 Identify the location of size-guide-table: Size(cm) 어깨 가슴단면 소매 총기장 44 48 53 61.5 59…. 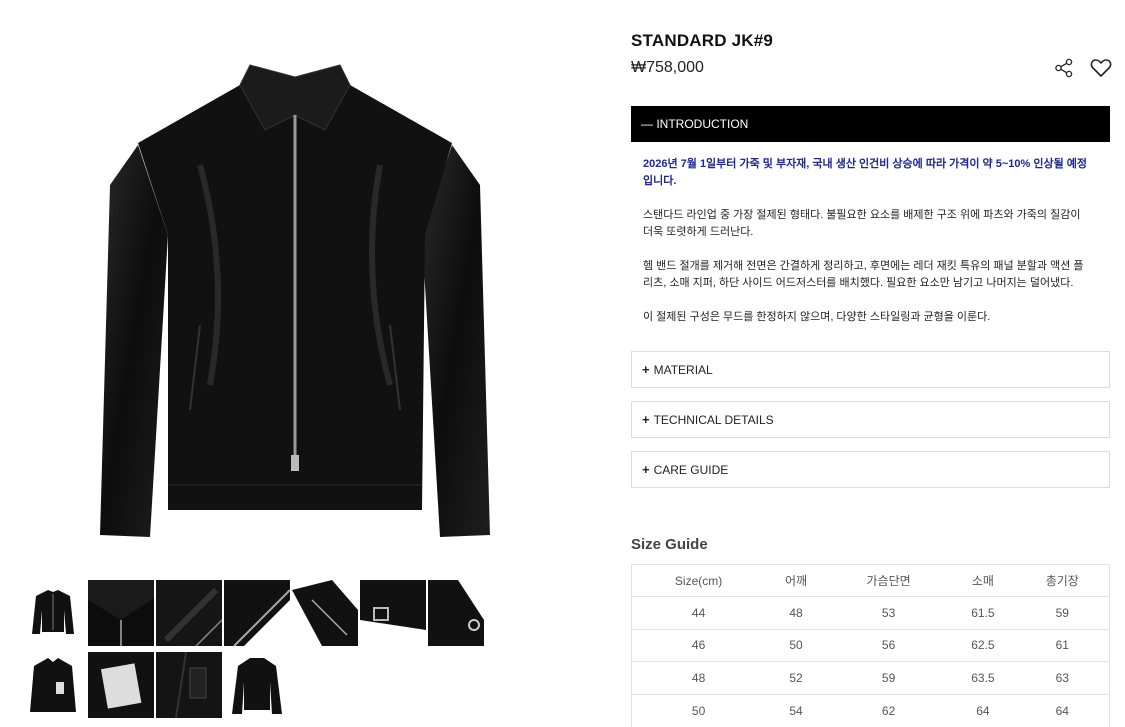
(870, 645).